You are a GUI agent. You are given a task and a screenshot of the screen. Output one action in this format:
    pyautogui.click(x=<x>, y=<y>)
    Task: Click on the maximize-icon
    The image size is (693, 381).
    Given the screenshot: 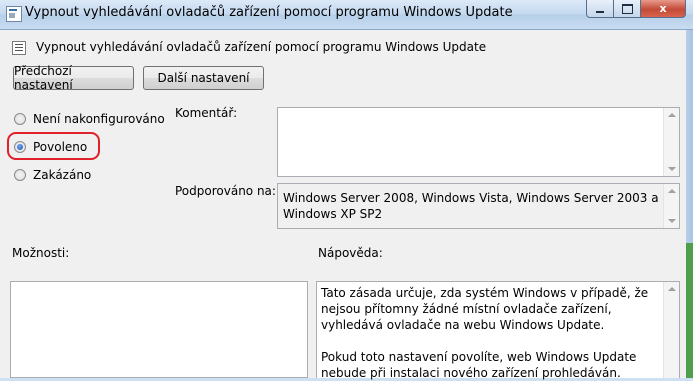 What is the action you would take?
    pyautogui.click(x=627, y=8)
    